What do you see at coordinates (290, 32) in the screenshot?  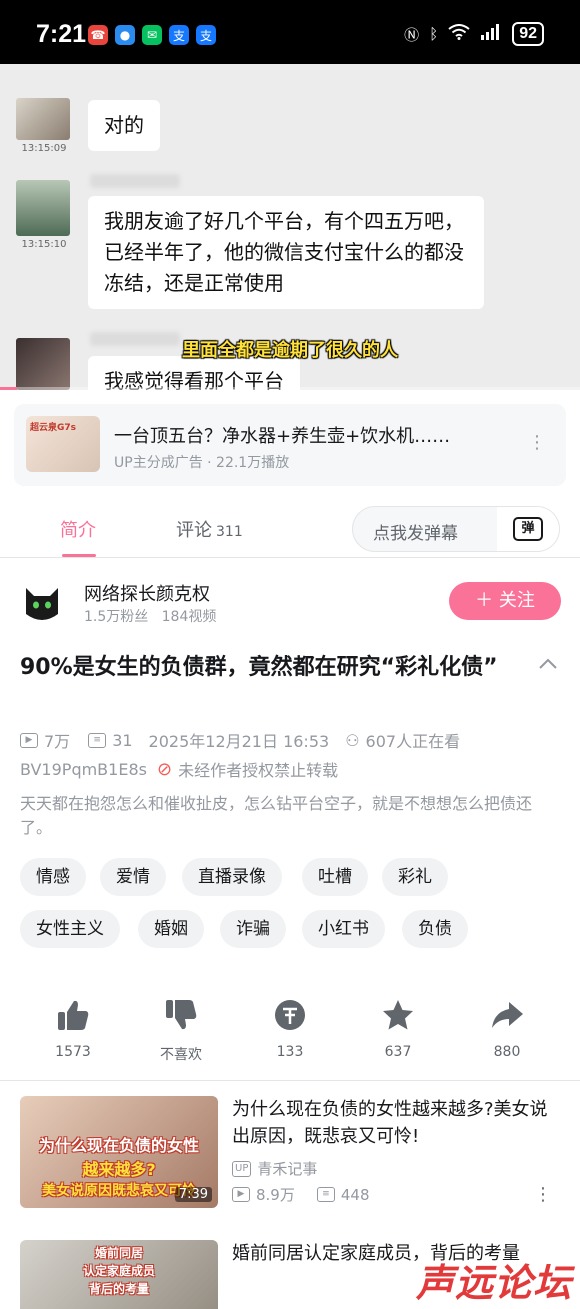 I see `status-bar: 7:21 ☎ ● ✉ 支 支 Ⓝ ᛒ 92` at bounding box center [290, 32].